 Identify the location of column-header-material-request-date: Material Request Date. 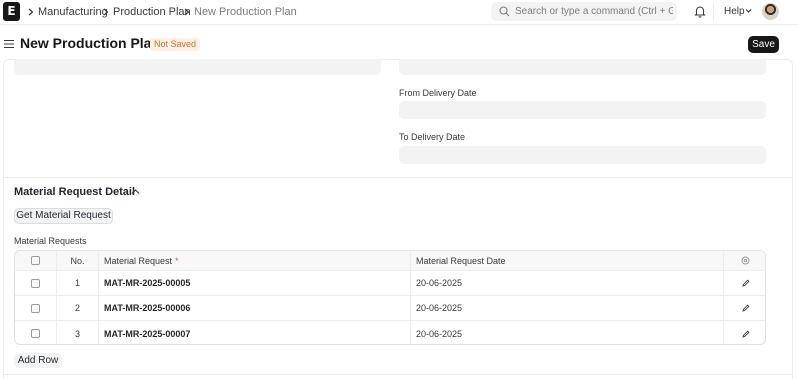
(567, 260).